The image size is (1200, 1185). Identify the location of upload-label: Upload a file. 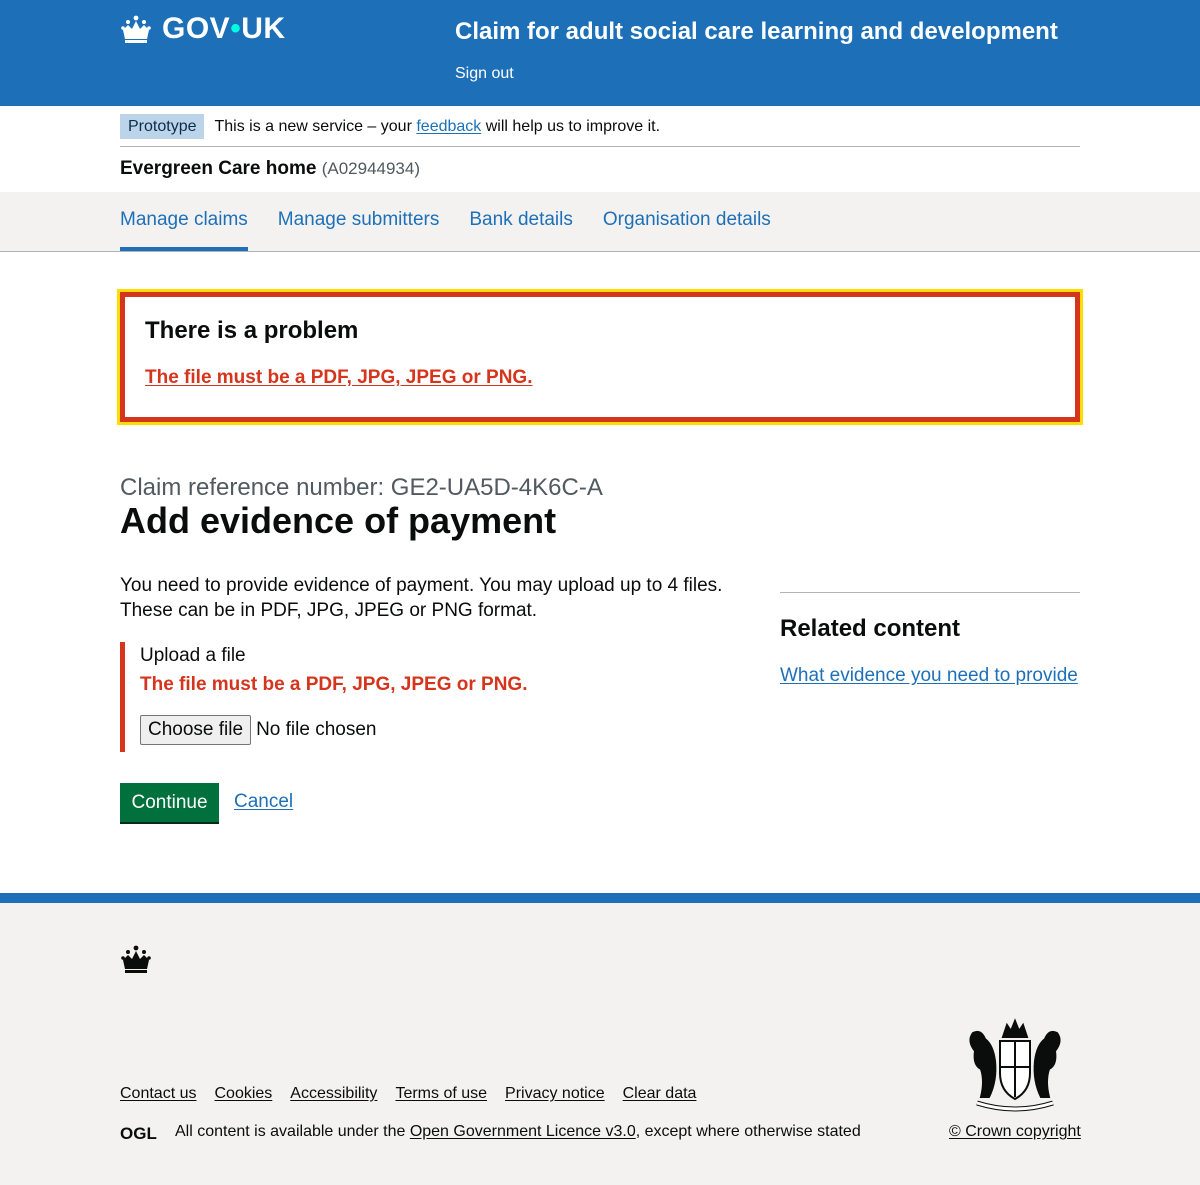
(193, 655).